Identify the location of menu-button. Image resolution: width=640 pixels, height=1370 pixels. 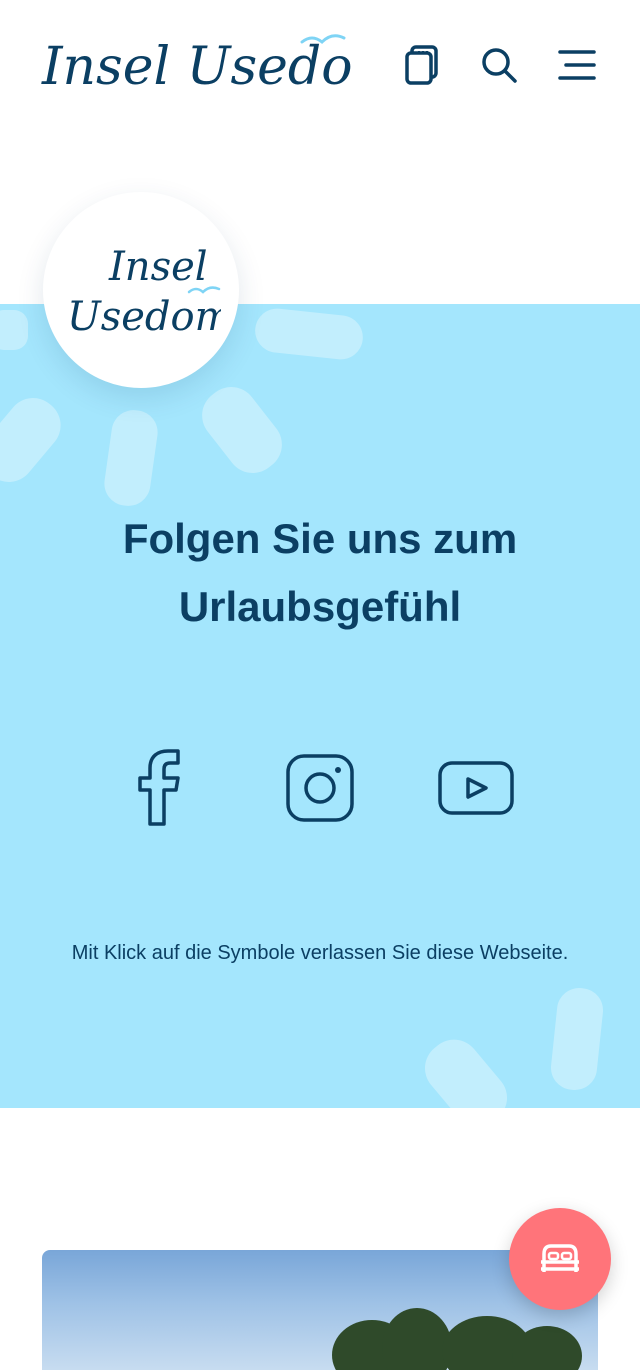
(575, 65).